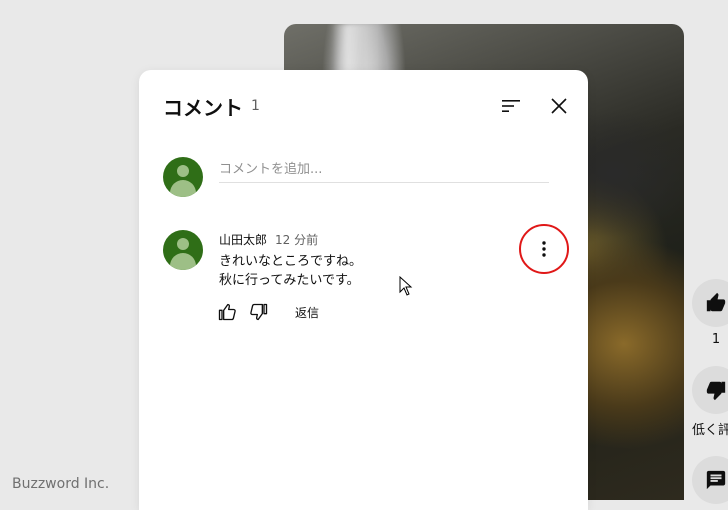 Image resolution: width=728 pixels, height=510 pixels. What do you see at coordinates (61, 484) in the screenshot?
I see `watermark: Buzzword Inc.` at bounding box center [61, 484].